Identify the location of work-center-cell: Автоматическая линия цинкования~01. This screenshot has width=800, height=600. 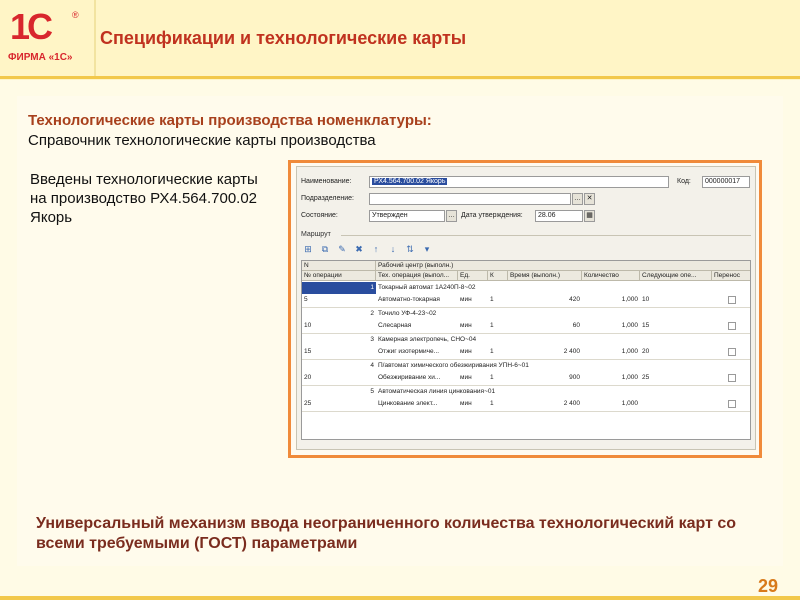
(563, 392).